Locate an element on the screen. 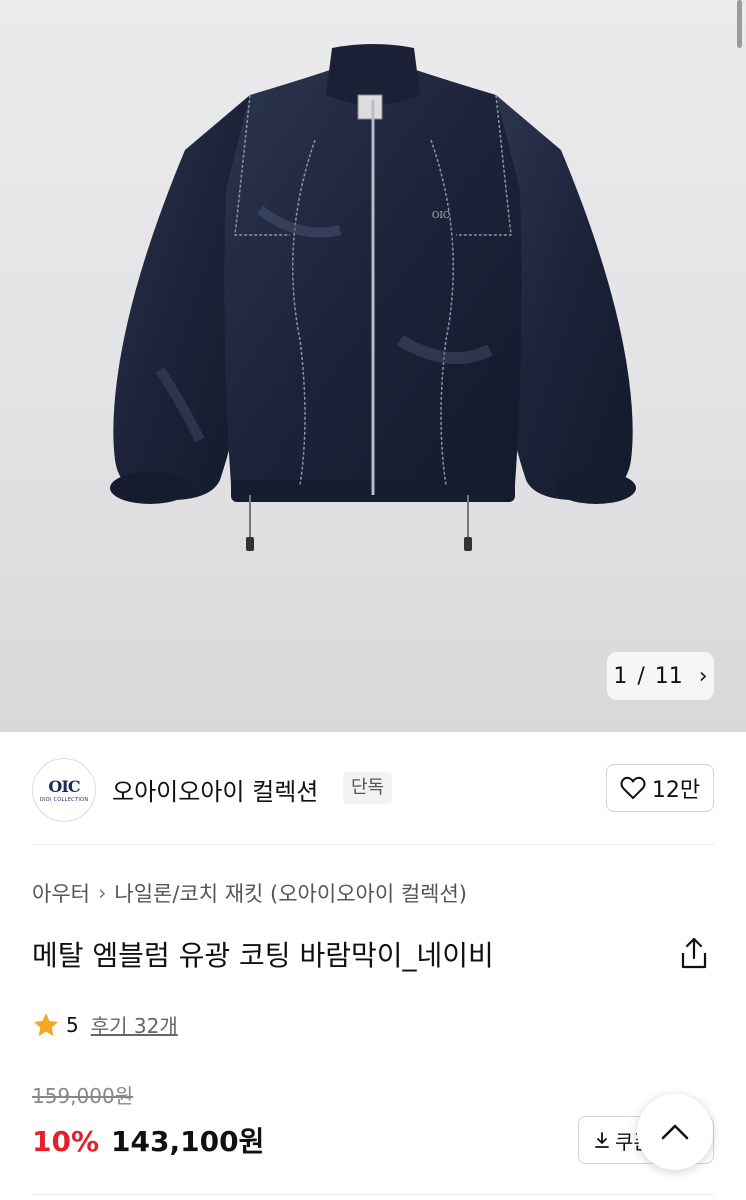  breadcrumb-category: 아우터 is located at coordinates (61, 893).